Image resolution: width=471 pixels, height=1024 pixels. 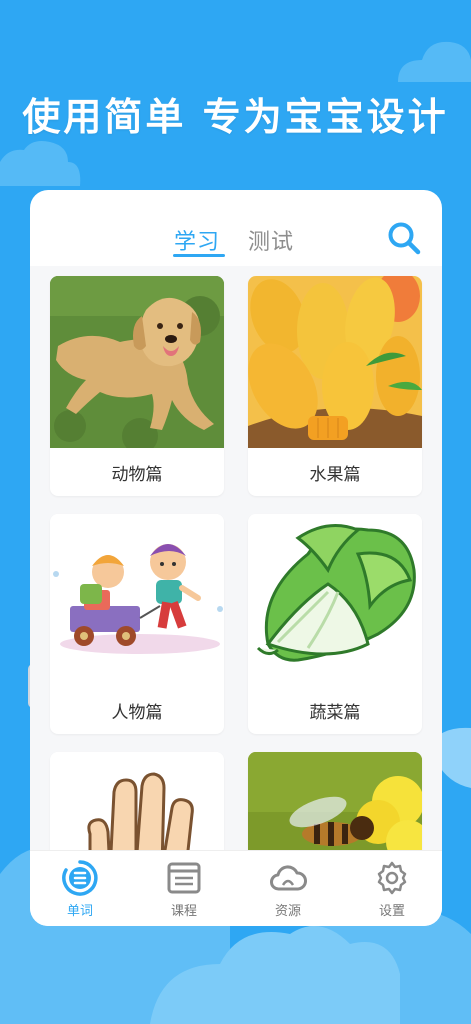 I want to click on category-tile-body, so click(x=137, y=801).